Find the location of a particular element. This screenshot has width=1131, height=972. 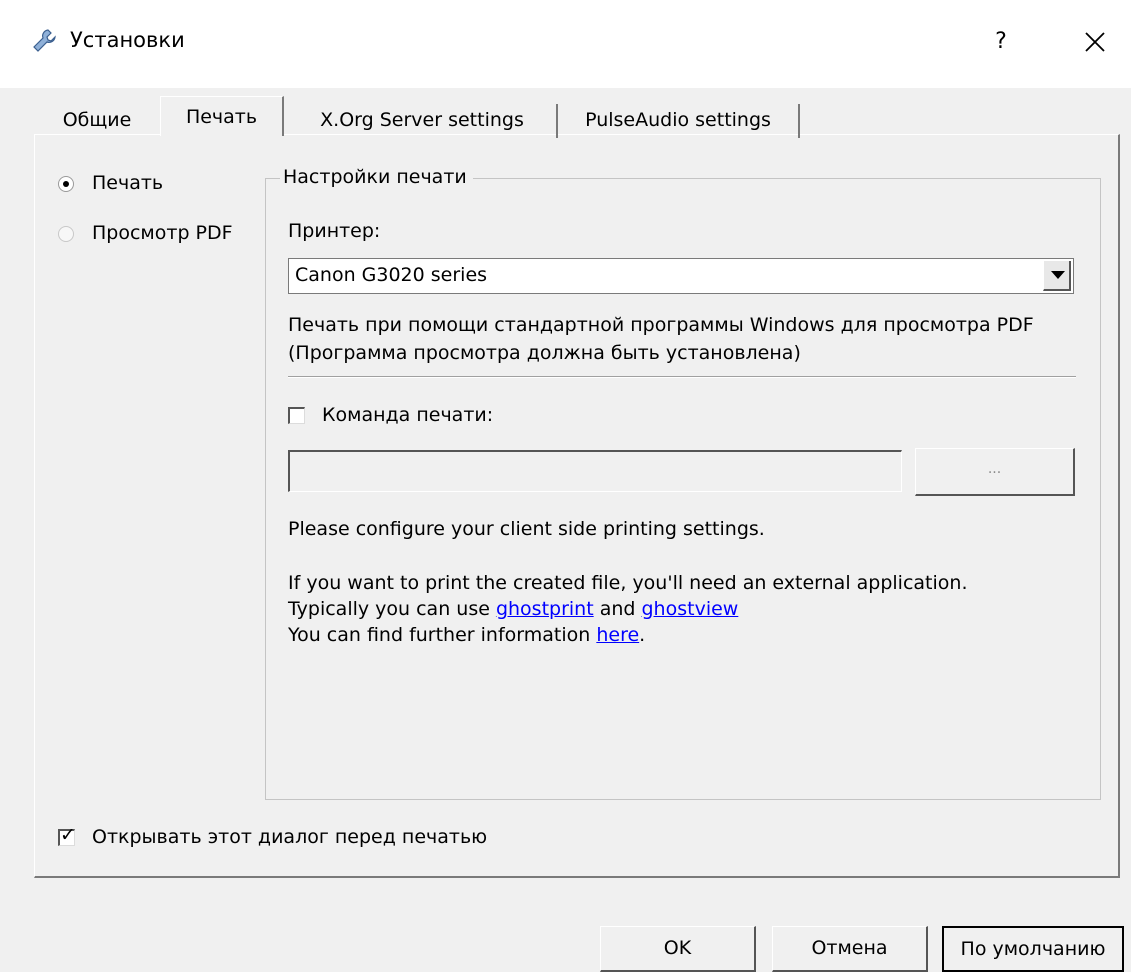

print-settings-group-title: Настройки печати is located at coordinates (376, 177).